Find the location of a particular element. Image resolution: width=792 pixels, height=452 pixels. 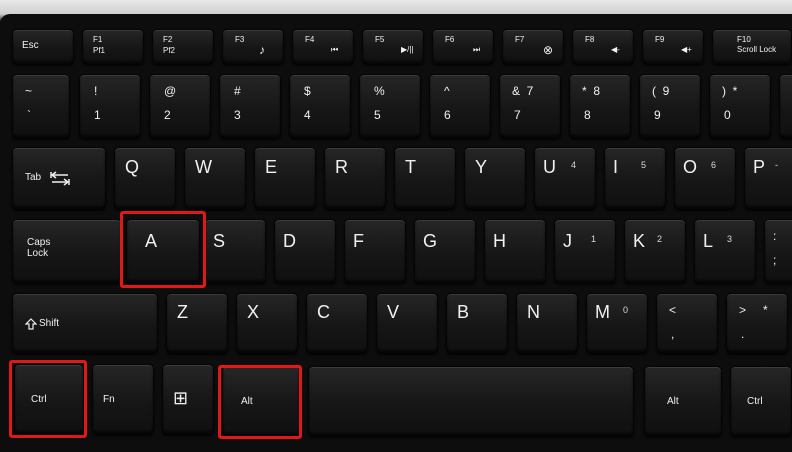

key-8-top: * 8 is located at coordinates (591, 91).